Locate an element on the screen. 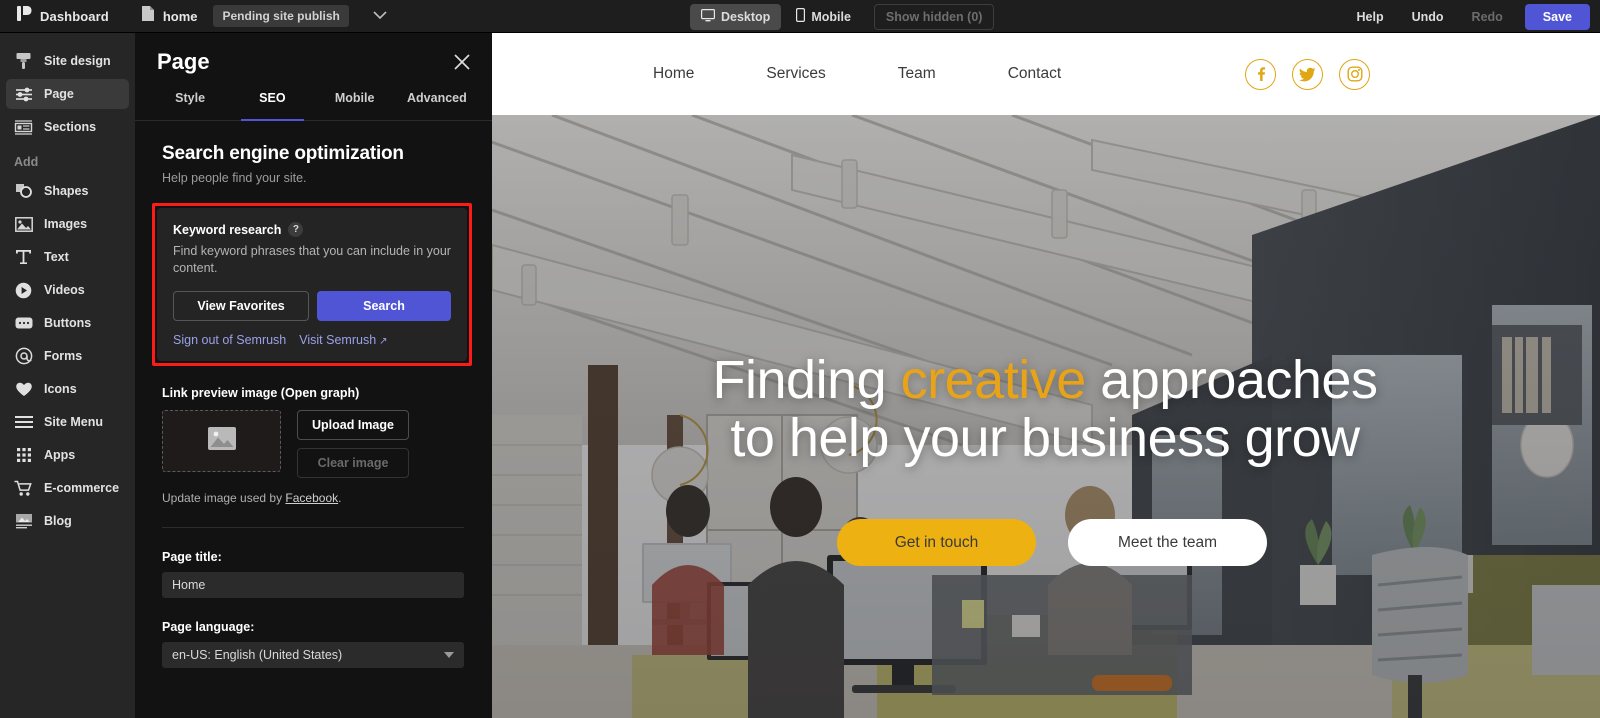 The image size is (1600, 718). hero-cta-group: Get in touch Meet the team is located at coordinates (1046, 542).